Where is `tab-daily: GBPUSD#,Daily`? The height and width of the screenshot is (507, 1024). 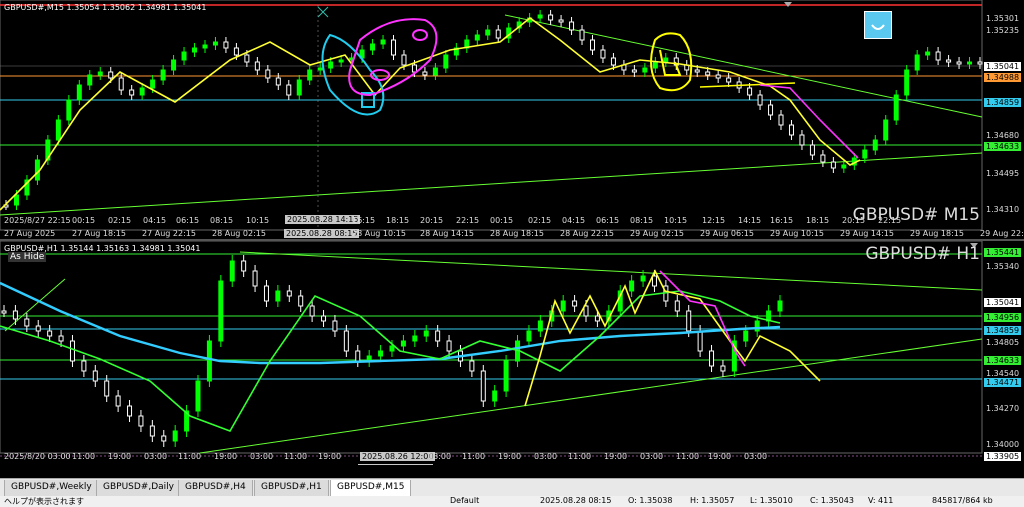 tab-daily: GBPUSD#,Daily is located at coordinates (138, 488).